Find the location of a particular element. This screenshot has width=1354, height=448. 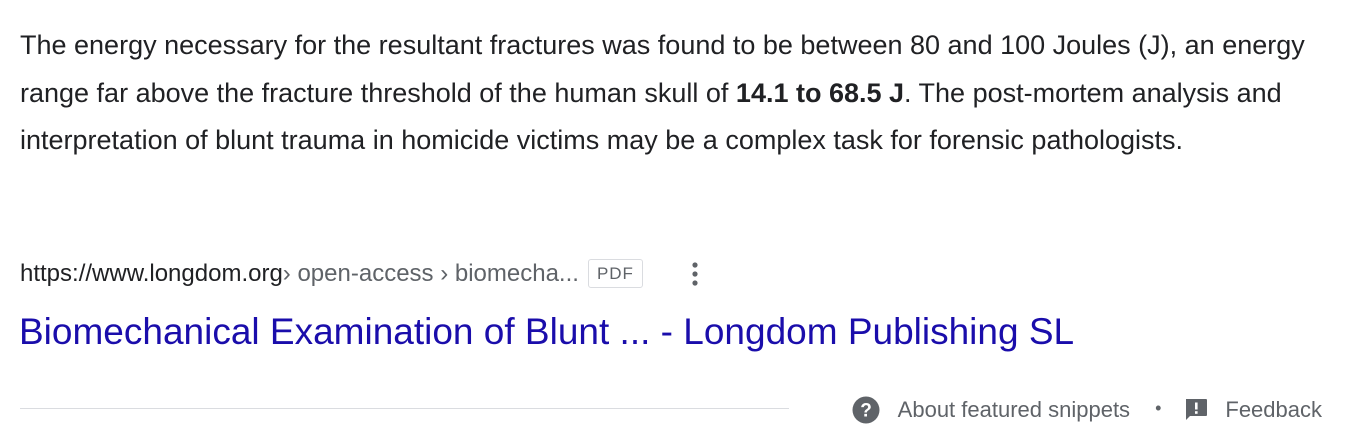

feedback-link: Feedback is located at coordinates (1253, 410).